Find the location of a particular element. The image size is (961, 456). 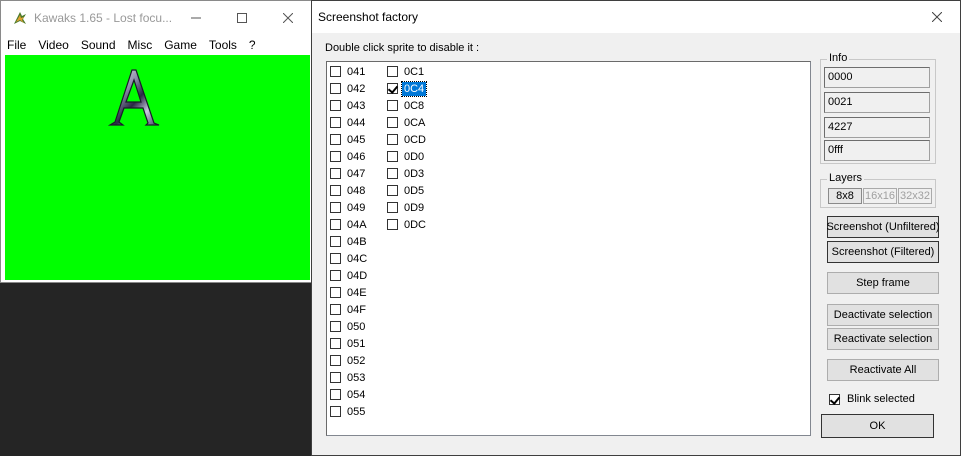

sprite-label: 044 is located at coordinates (356, 122).